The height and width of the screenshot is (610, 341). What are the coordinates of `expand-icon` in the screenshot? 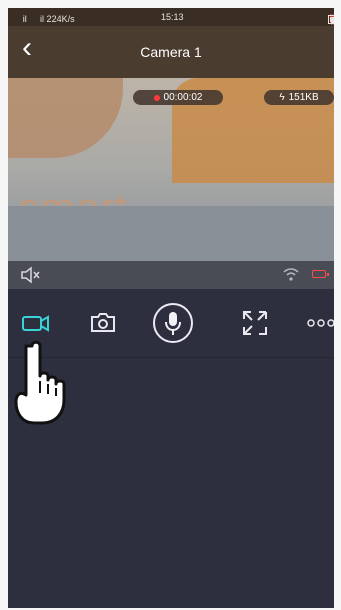 It's located at (255, 323).